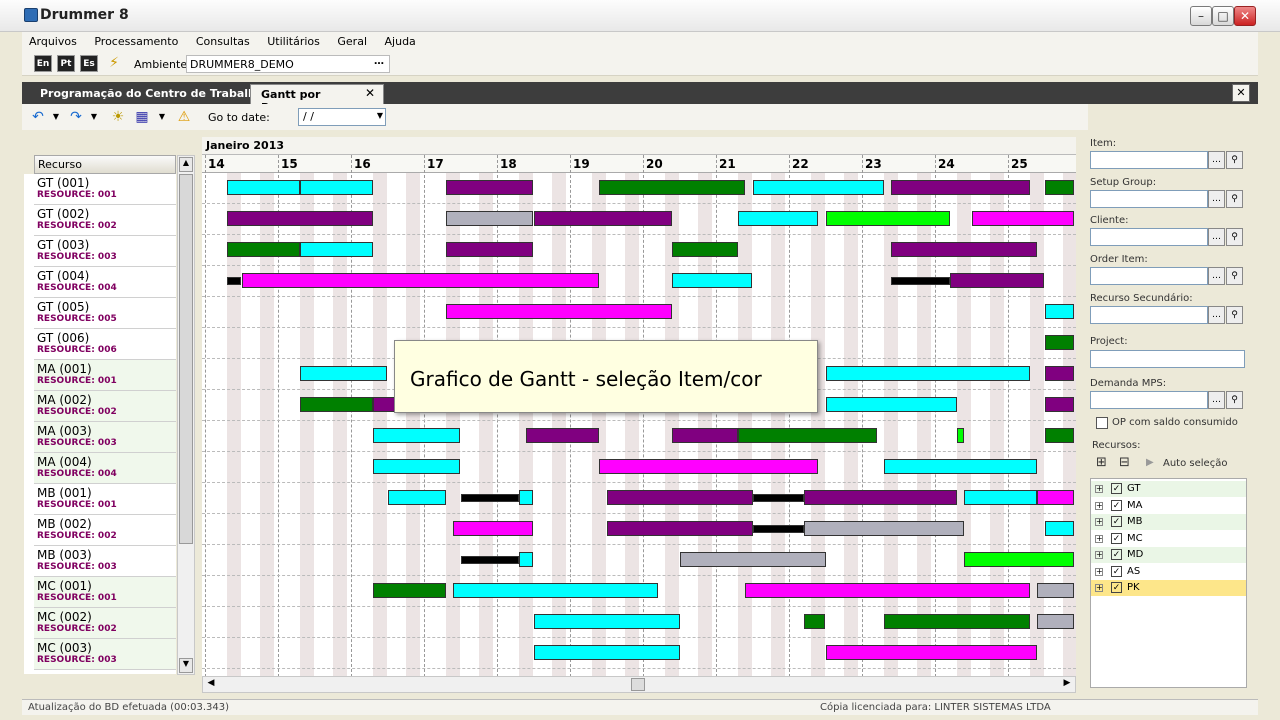  What do you see at coordinates (186, 665) in the screenshot?
I see `scroll-down-icon: ▼` at bounding box center [186, 665].